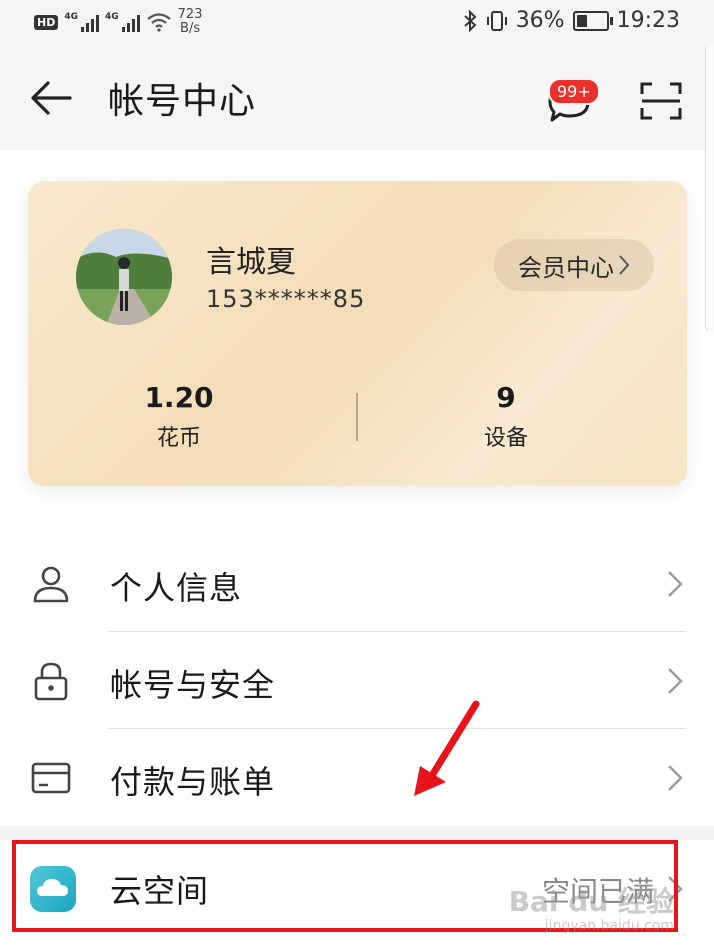 The width and height of the screenshot is (714, 951). What do you see at coordinates (112, 17) in the screenshot?
I see `sim2-network-label: 4G` at bounding box center [112, 17].